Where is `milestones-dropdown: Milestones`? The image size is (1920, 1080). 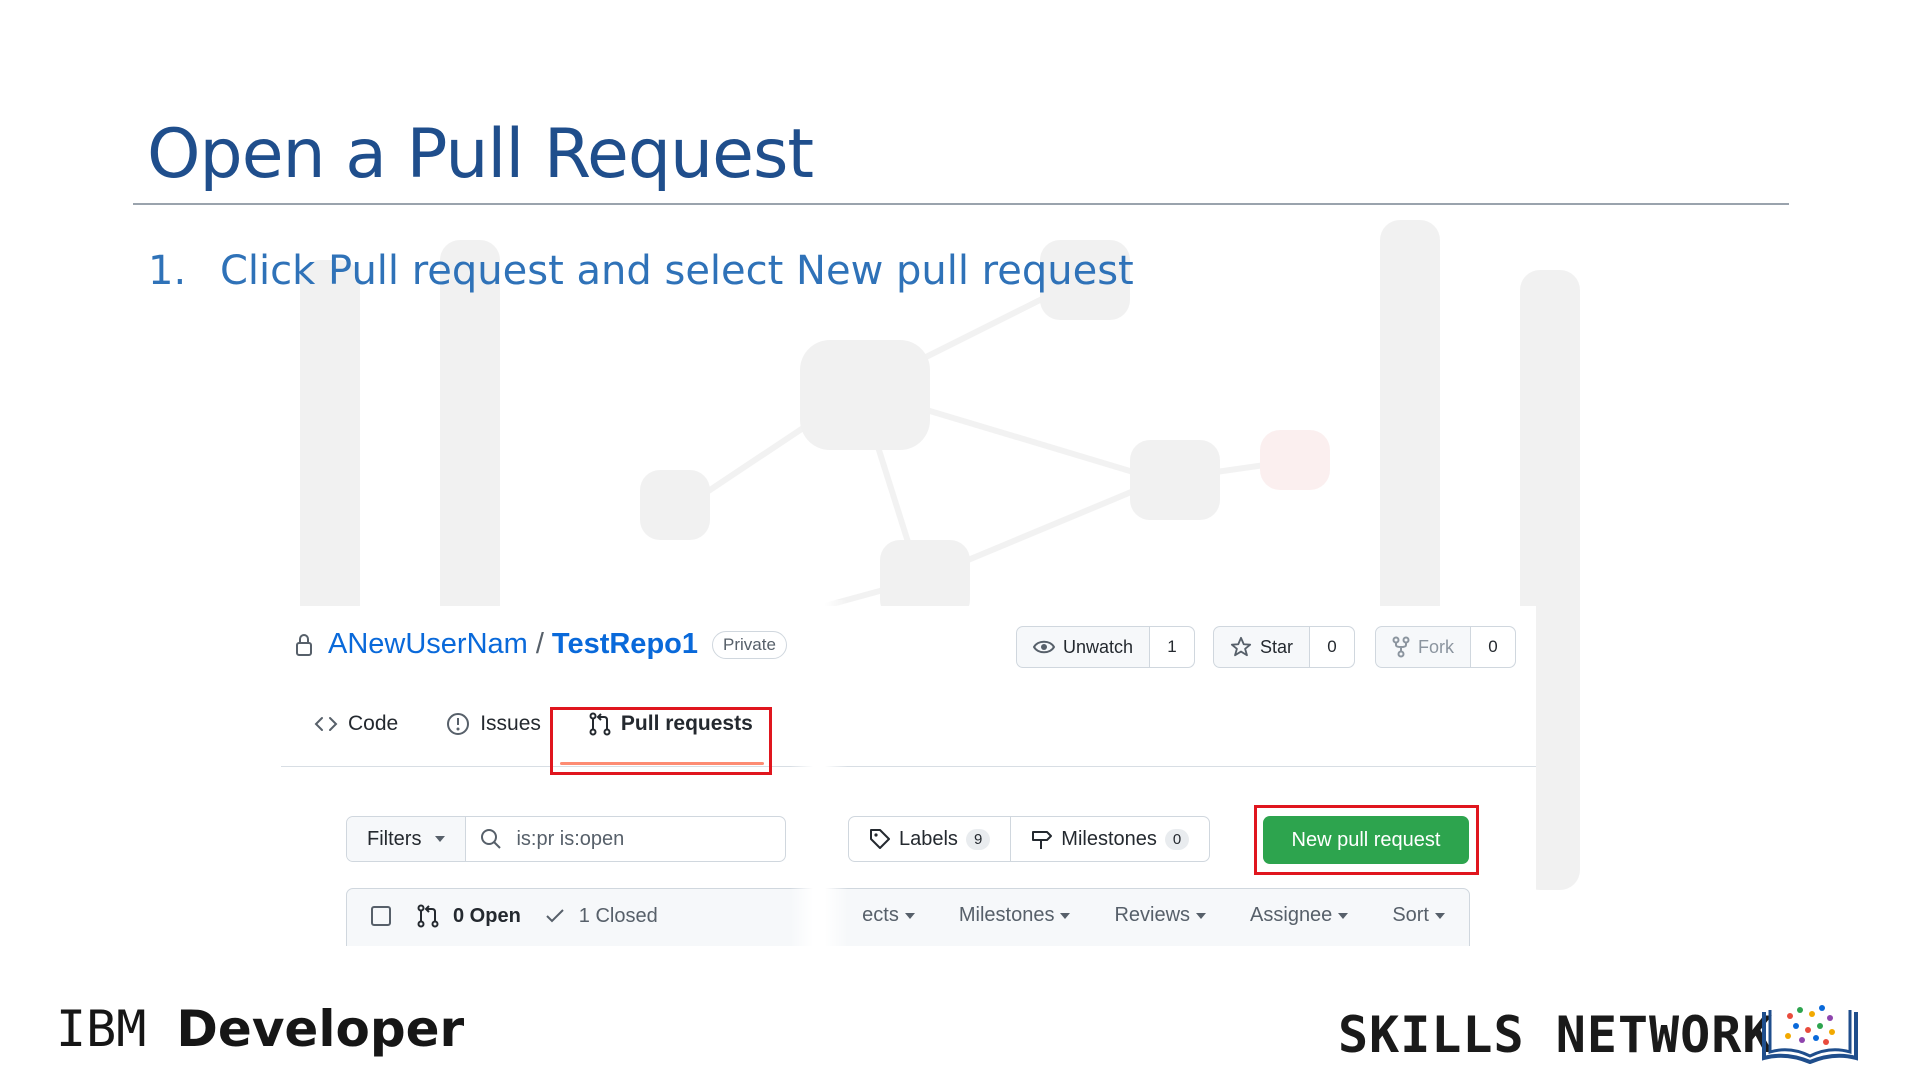
milestones-dropdown: Milestones is located at coordinates (1015, 915).